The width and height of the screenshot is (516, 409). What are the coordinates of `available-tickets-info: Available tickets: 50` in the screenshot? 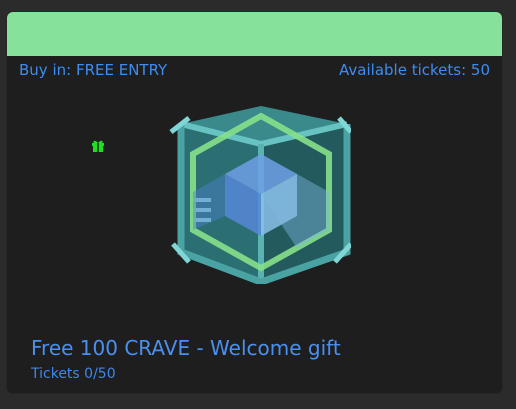 It's located at (414, 70).